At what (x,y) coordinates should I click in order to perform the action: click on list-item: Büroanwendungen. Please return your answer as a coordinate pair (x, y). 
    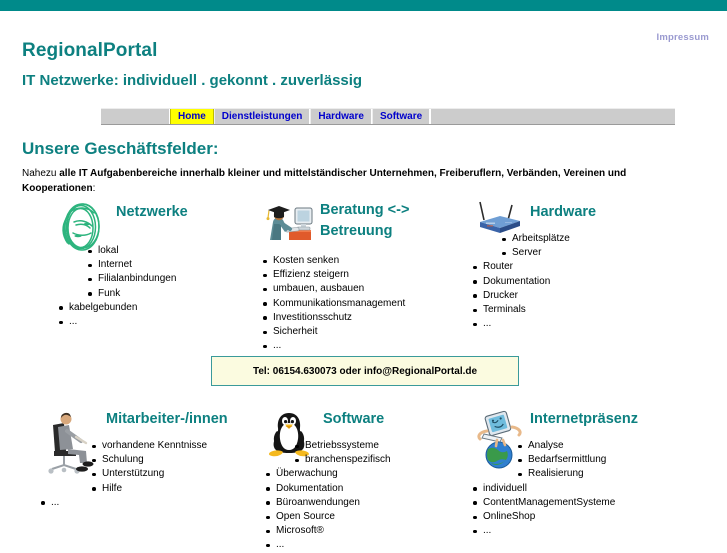
    Looking at the image, I should click on (327, 503).